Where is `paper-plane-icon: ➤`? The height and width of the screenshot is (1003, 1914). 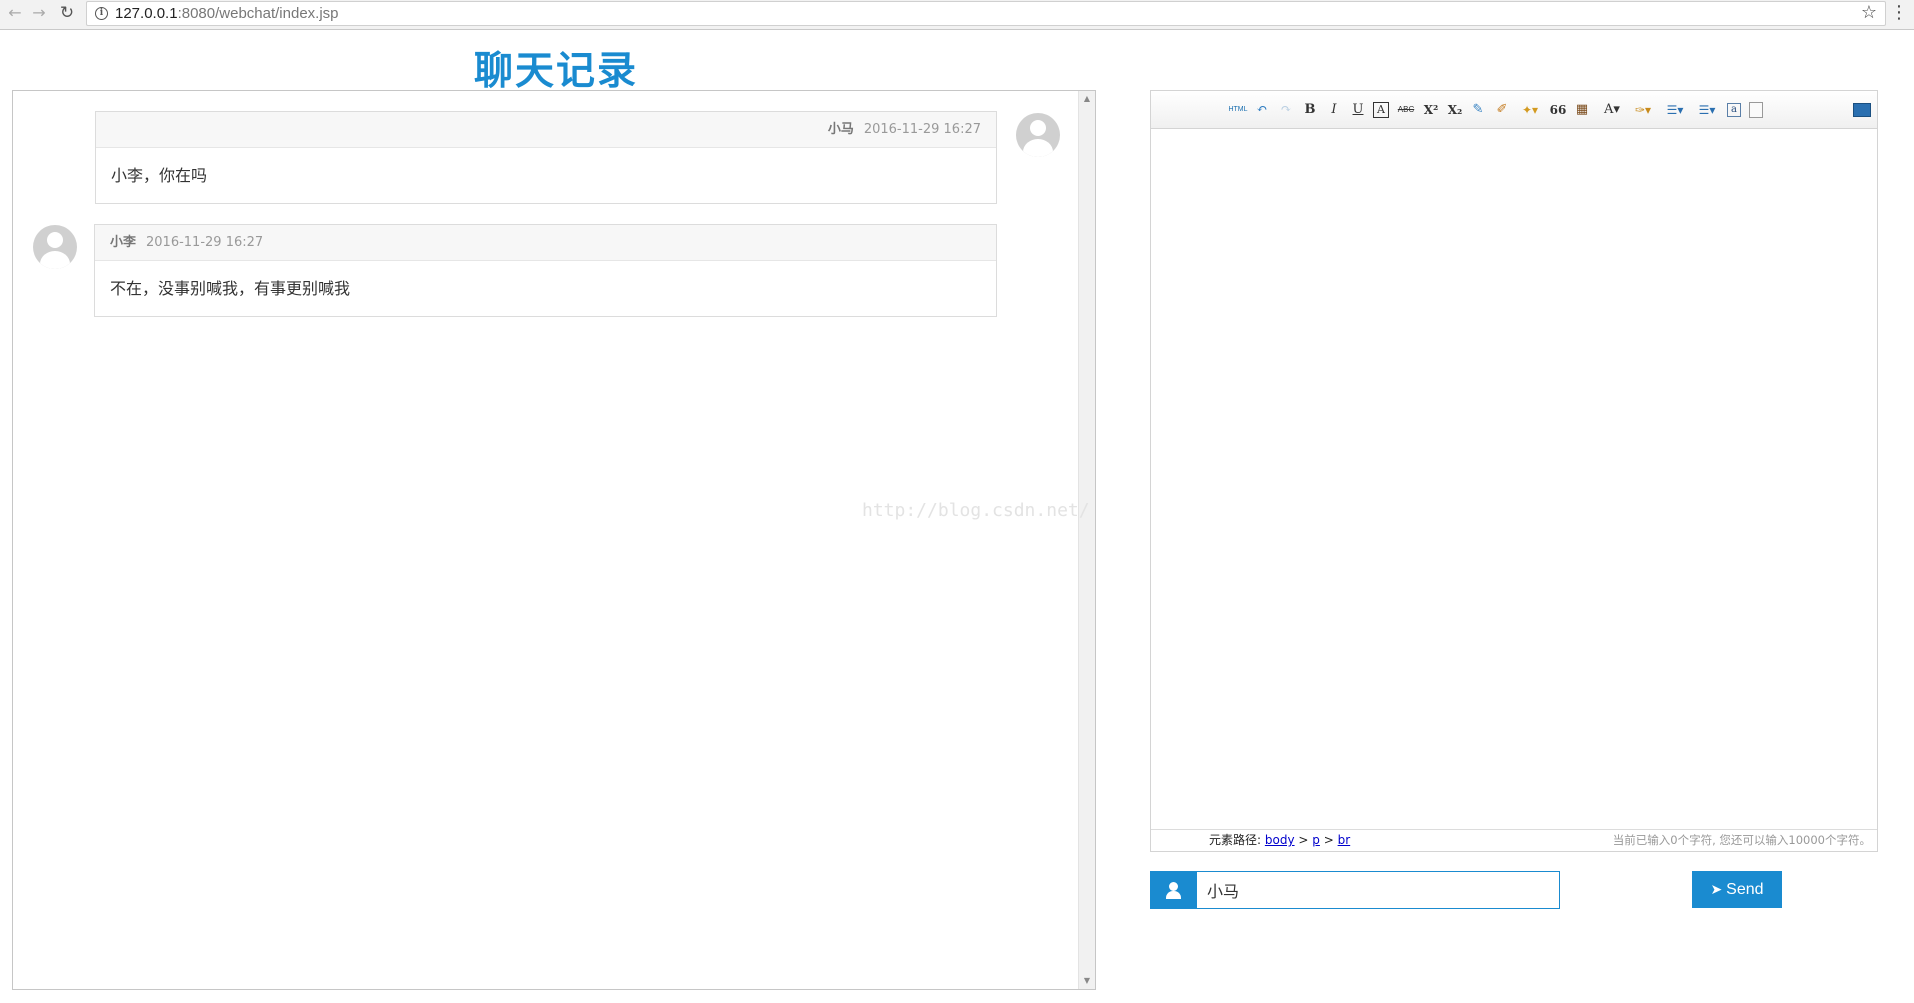 paper-plane-icon: ➤ is located at coordinates (1716, 889).